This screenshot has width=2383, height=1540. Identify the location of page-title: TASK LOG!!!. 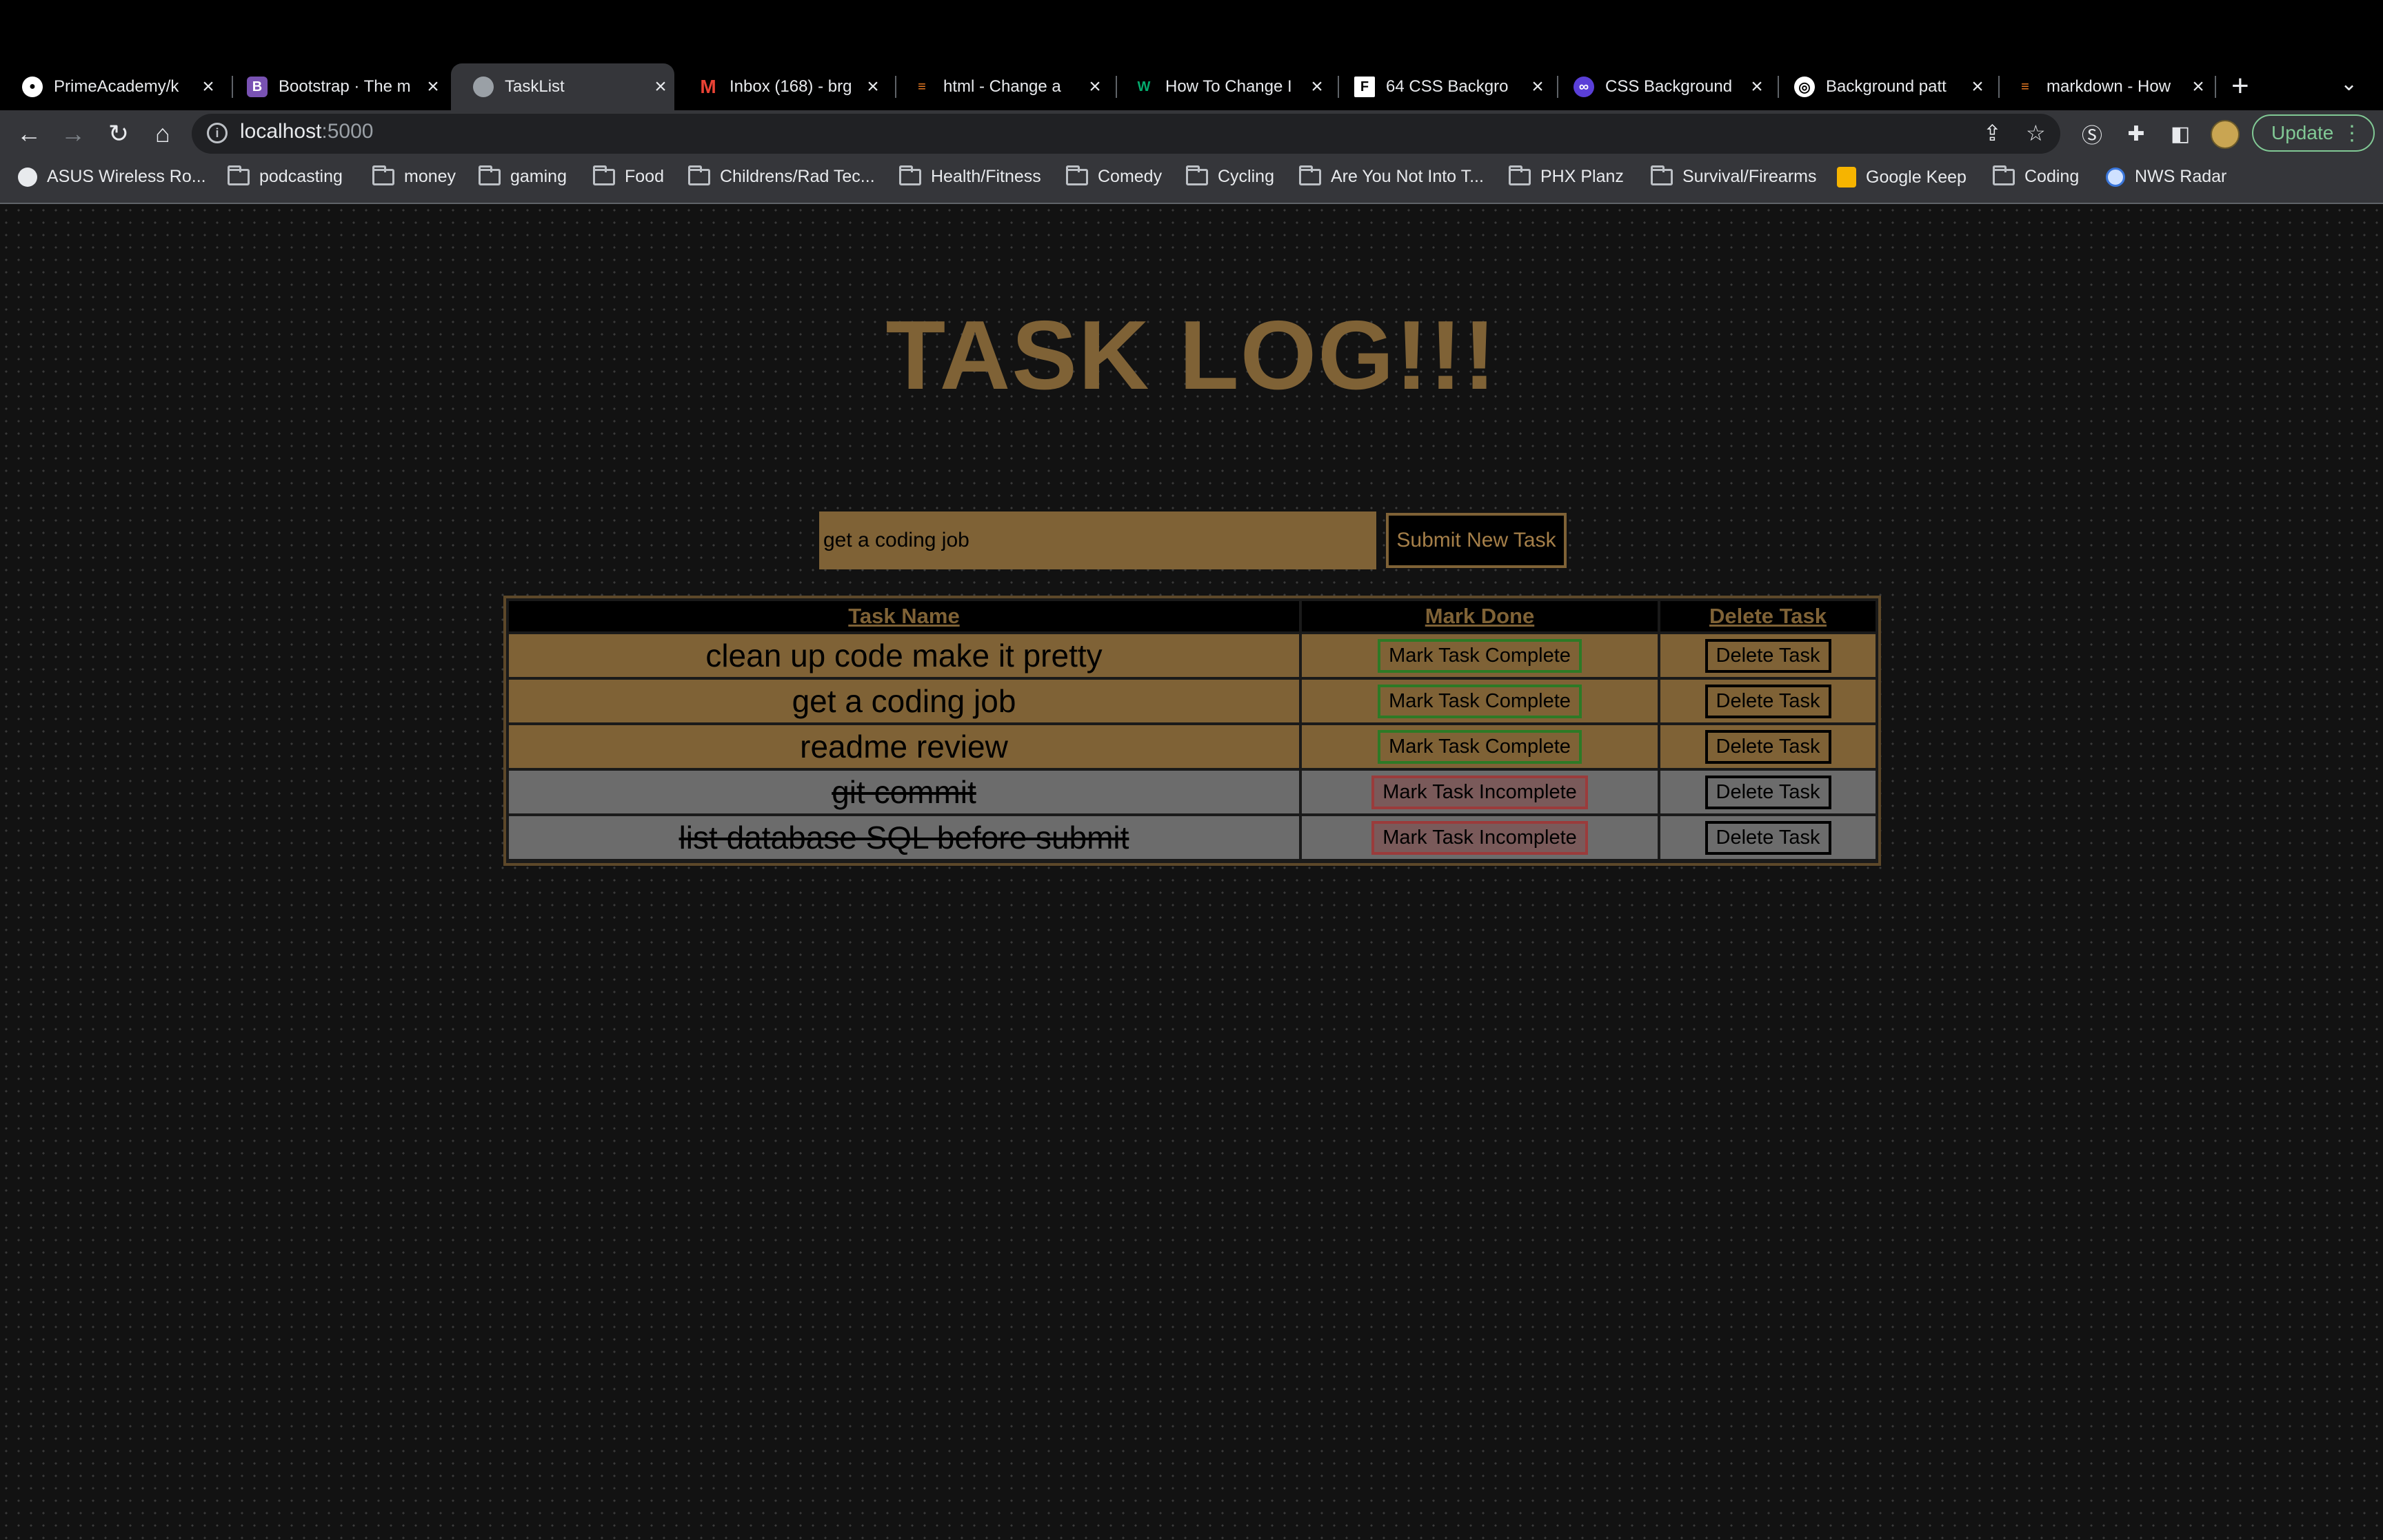
(1191, 355).